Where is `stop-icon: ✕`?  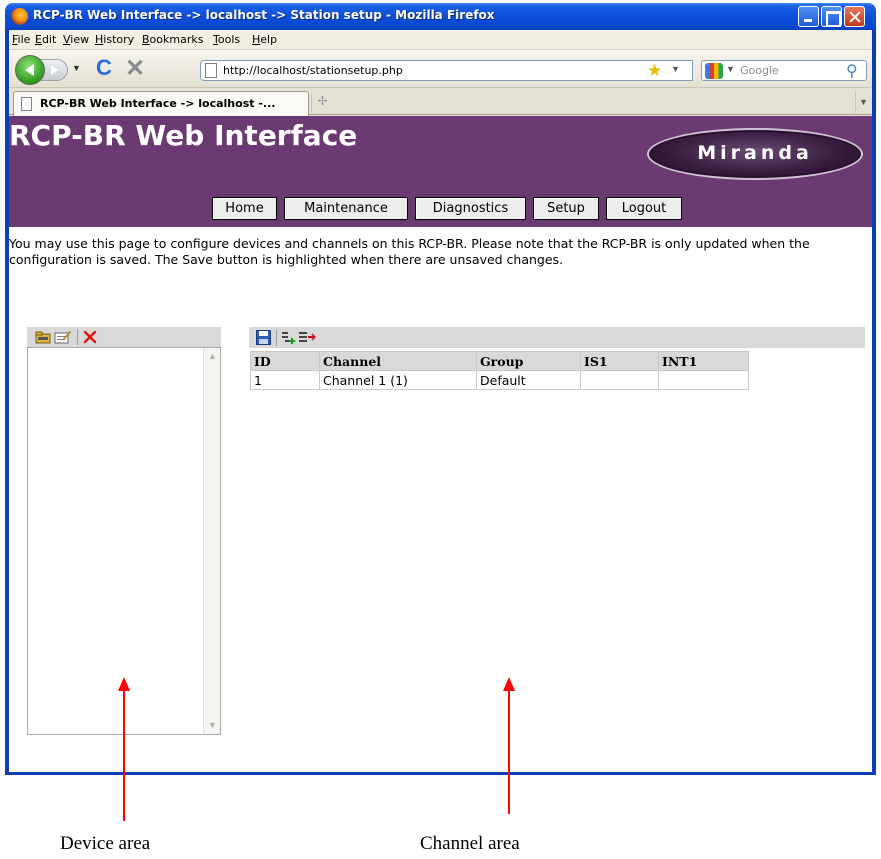
stop-icon: ✕ is located at coordinates (135, 68).